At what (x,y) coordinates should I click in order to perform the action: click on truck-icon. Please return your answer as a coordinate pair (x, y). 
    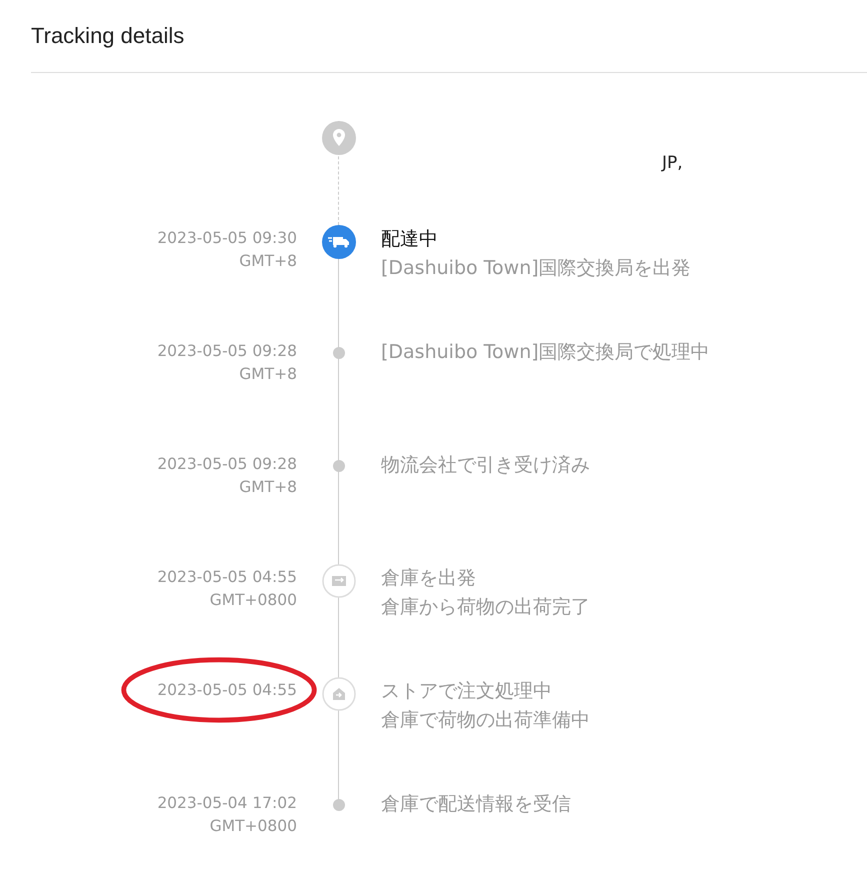
    Looking at the image, I should click on (339, 242).